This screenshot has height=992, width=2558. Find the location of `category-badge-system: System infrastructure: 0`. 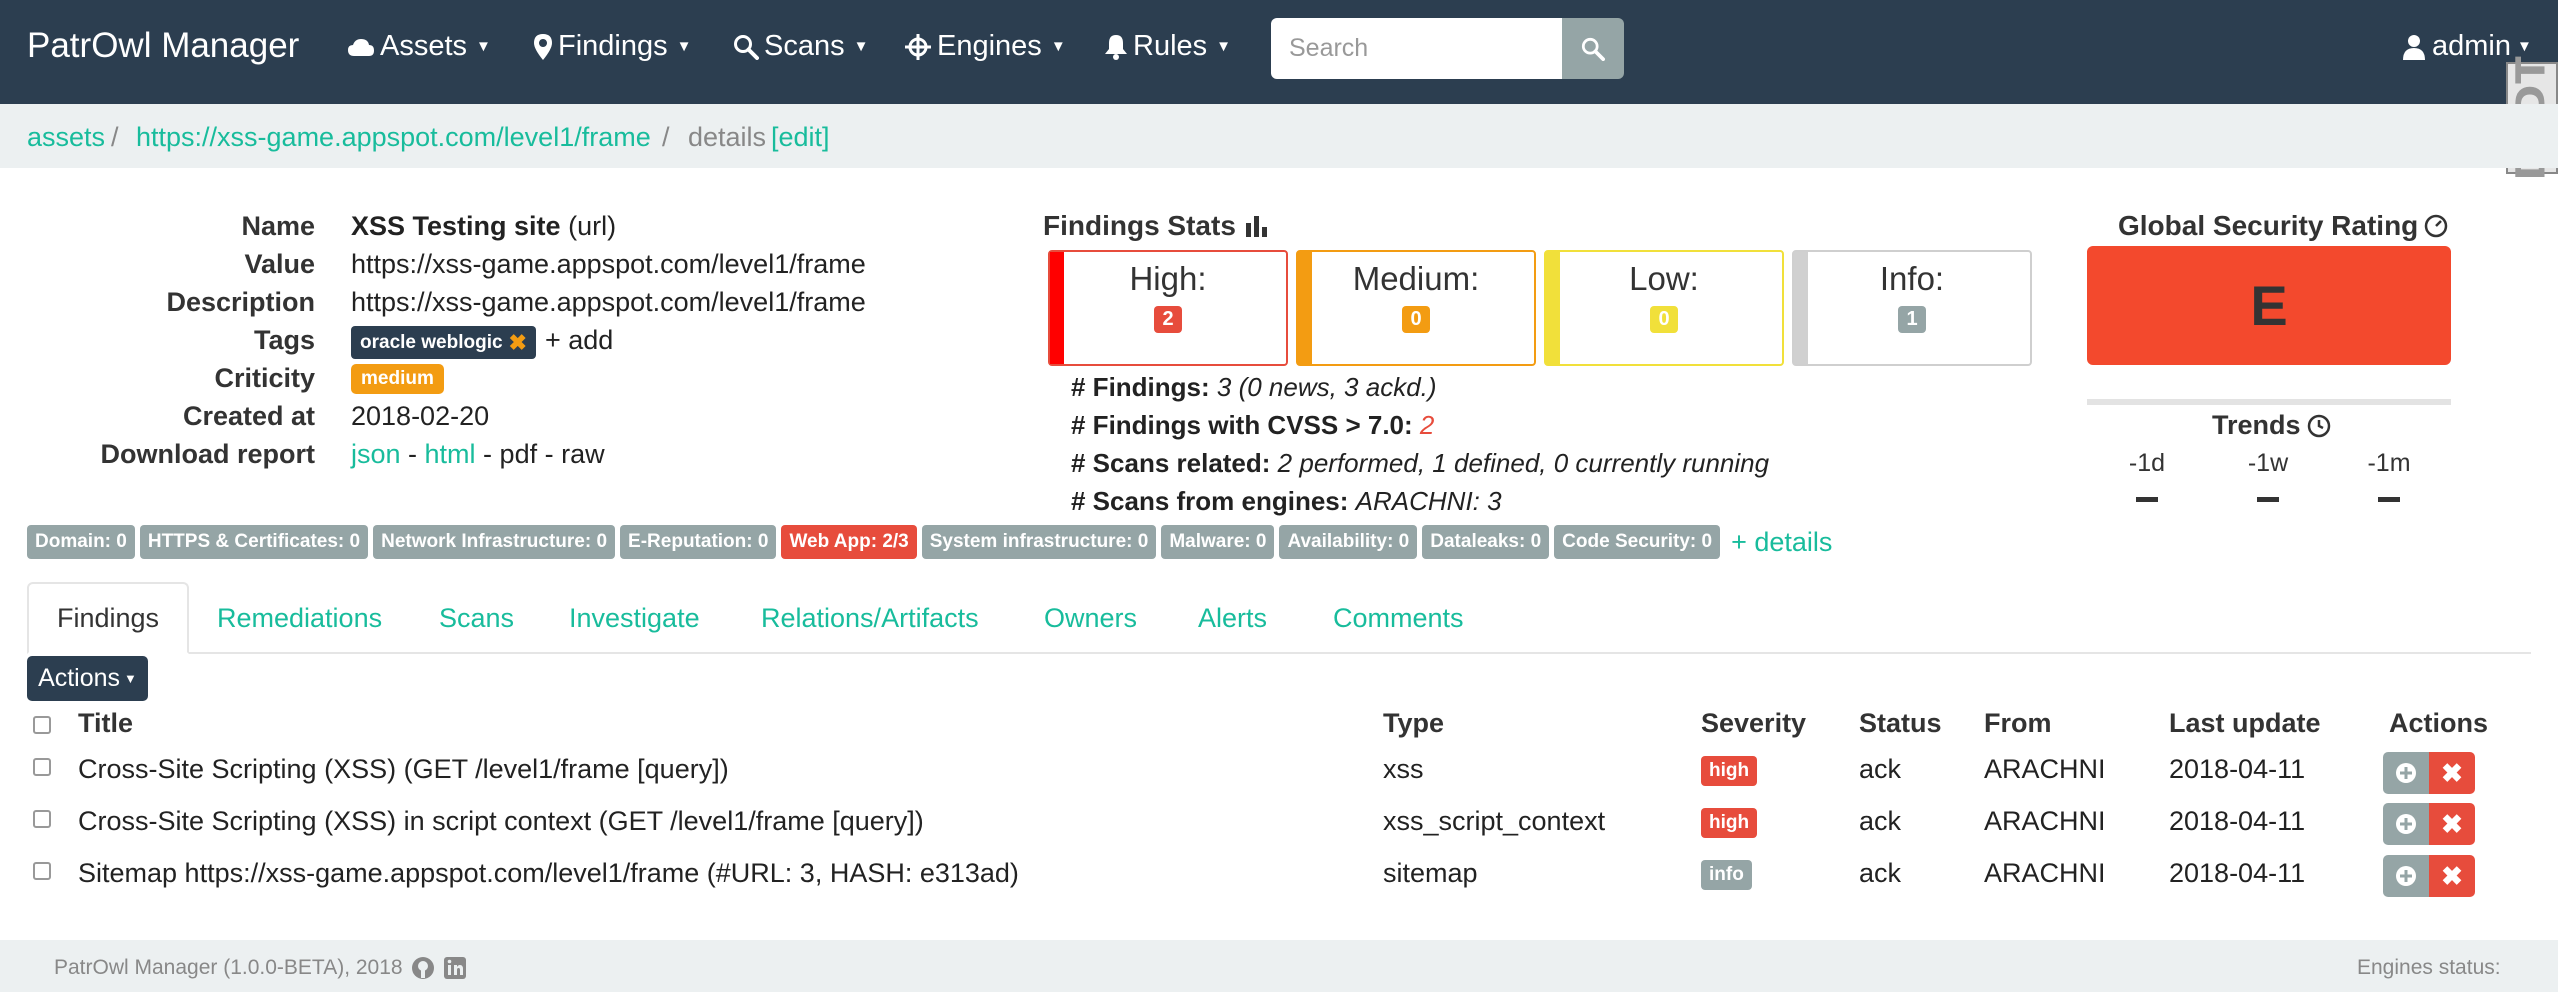

category-badge-system: System infrastructure: 0 is located at coordinates (1039, 542).